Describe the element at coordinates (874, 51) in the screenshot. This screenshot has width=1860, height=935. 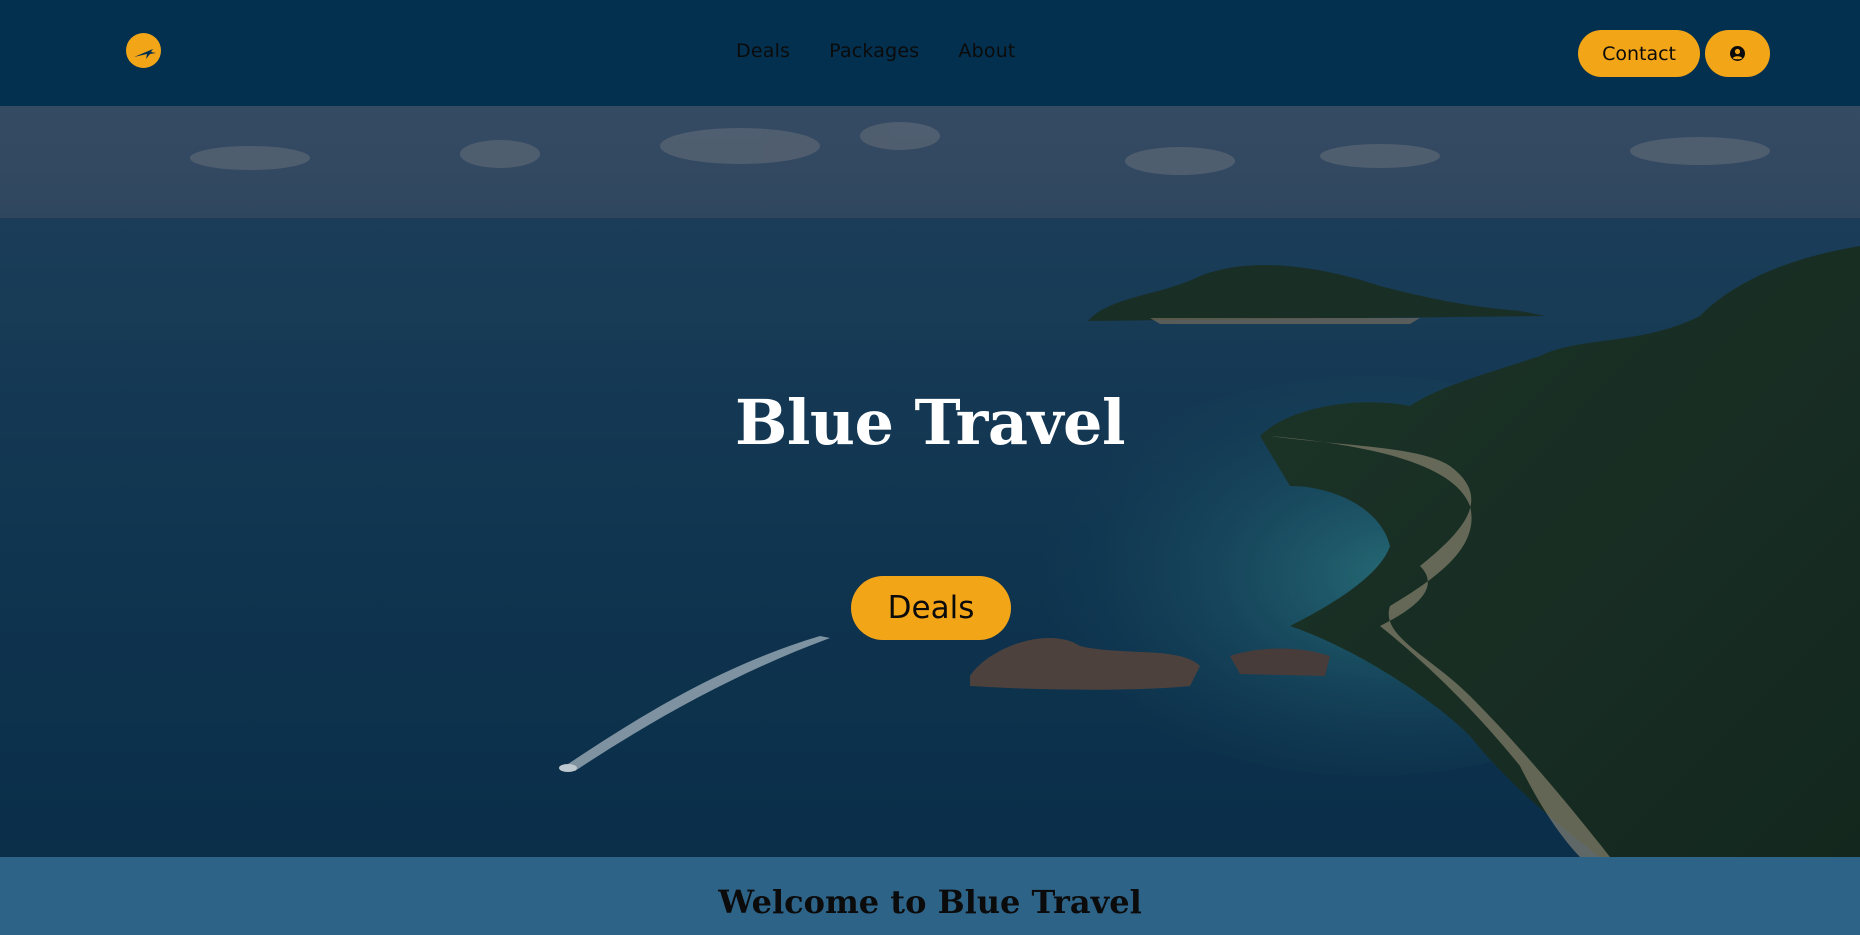
I see `nav-link-packages: Packages` at that location.